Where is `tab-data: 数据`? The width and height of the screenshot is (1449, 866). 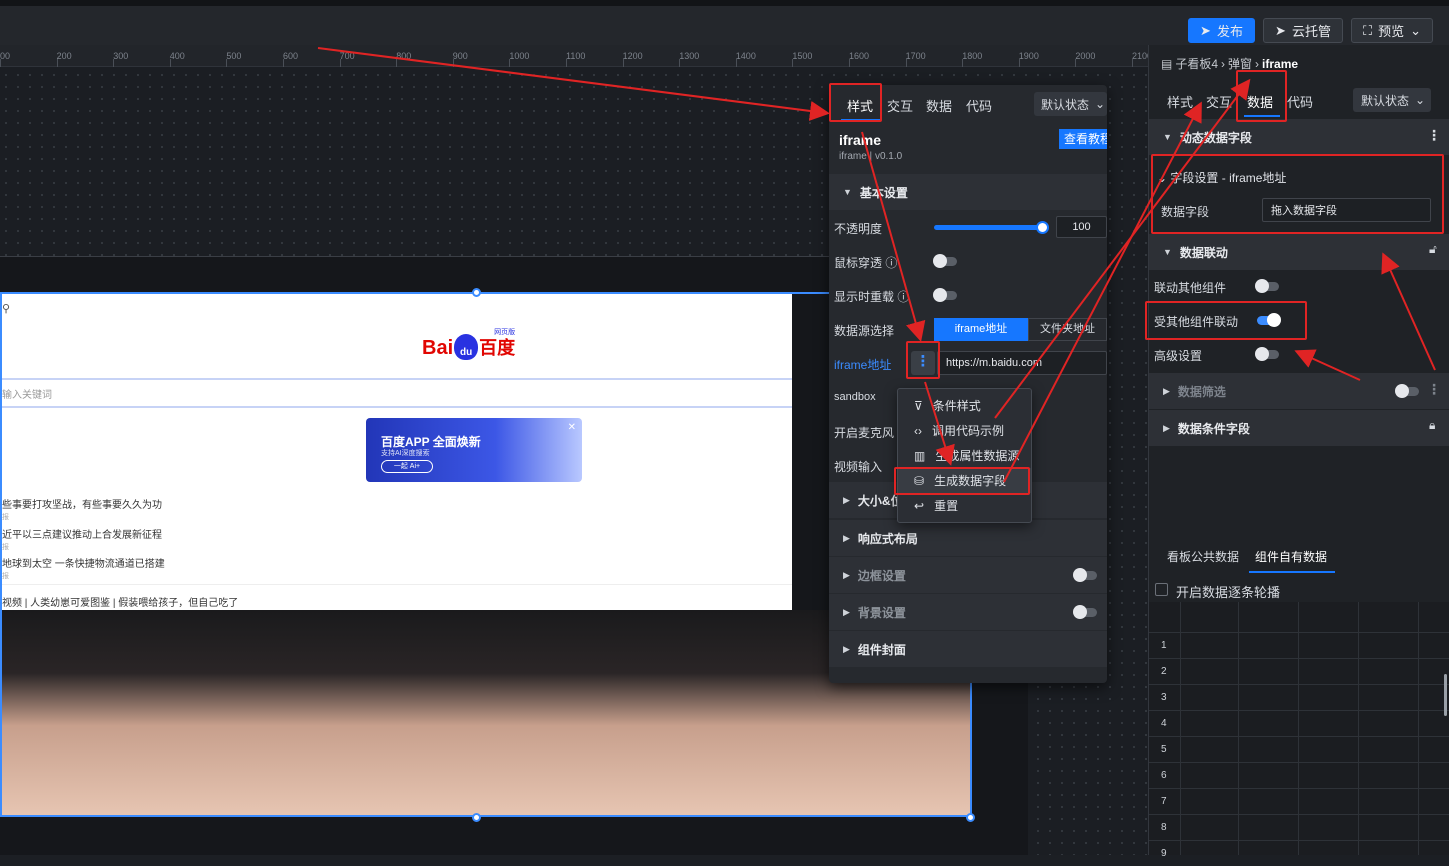
tab-data: 数据 is located at coordinates (939, 105).